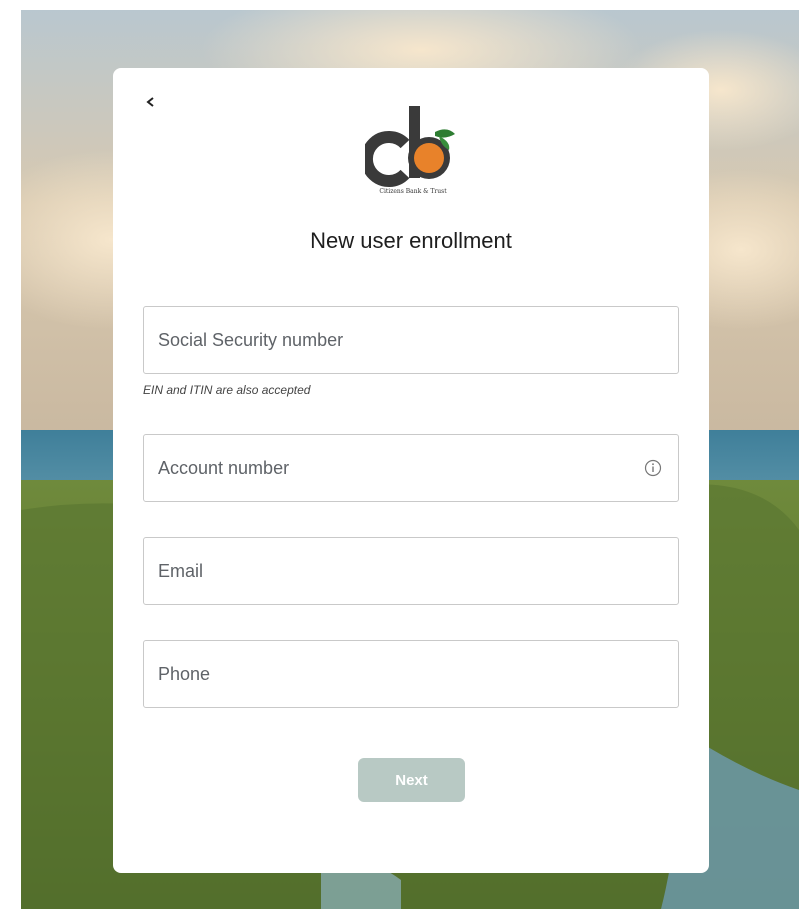 The height and width of the screenshot is (909, 799). I want to click on ssn-field, so click(411, 340).